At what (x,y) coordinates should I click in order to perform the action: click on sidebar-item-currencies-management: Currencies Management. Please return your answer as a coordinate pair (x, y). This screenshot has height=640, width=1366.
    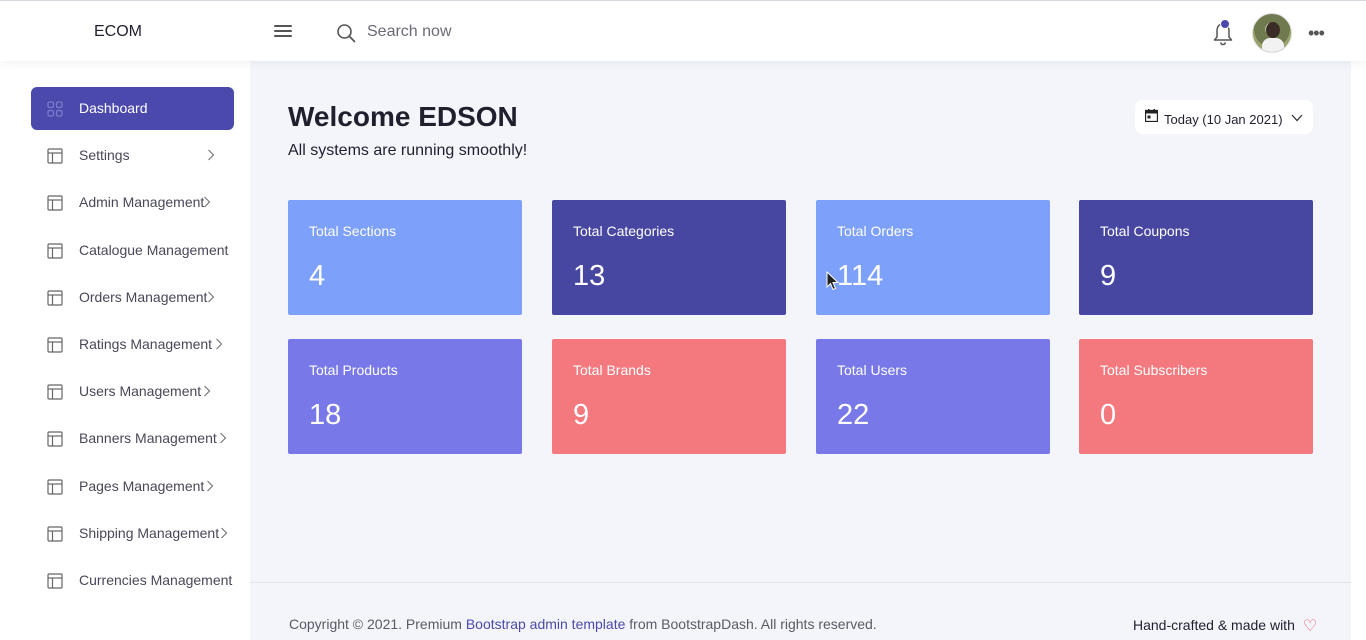
    Looking at the image, I should click on (132, 580).